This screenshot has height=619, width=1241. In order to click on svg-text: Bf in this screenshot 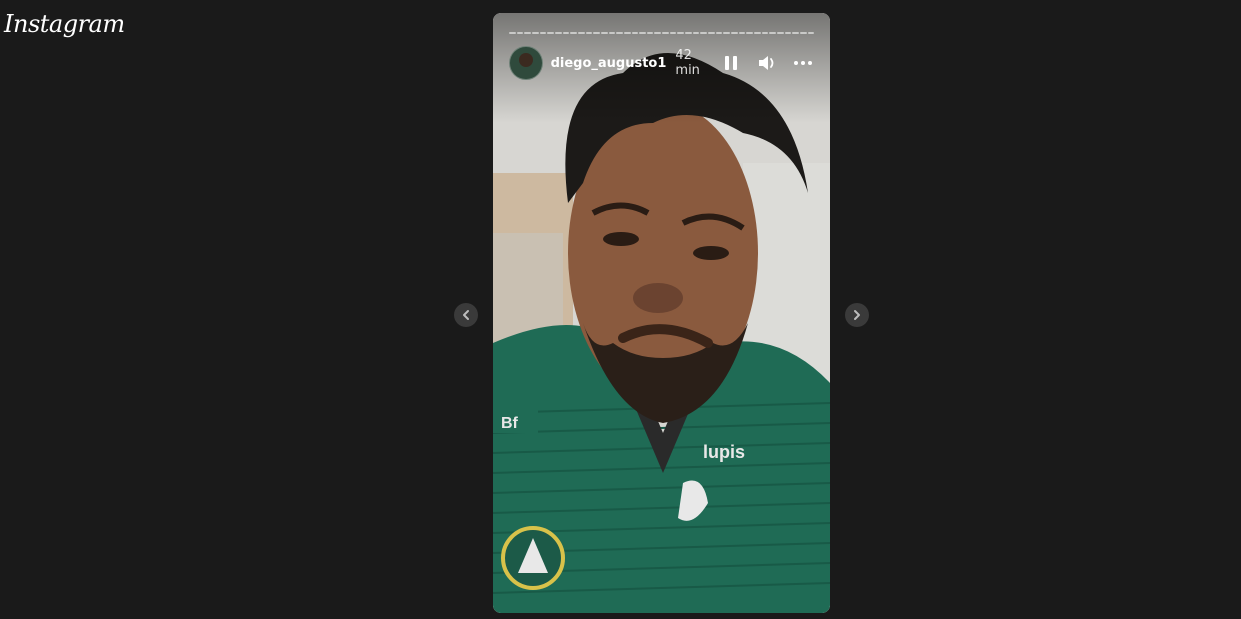, I will do `click(510, 423)`.